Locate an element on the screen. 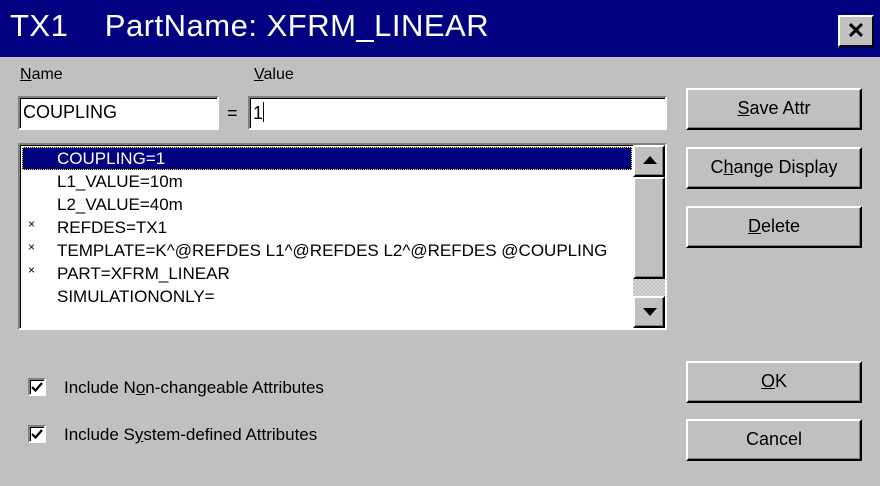 This screenshot has width=880, height=486. value-field: 1 is located at coordinates (457, 113).